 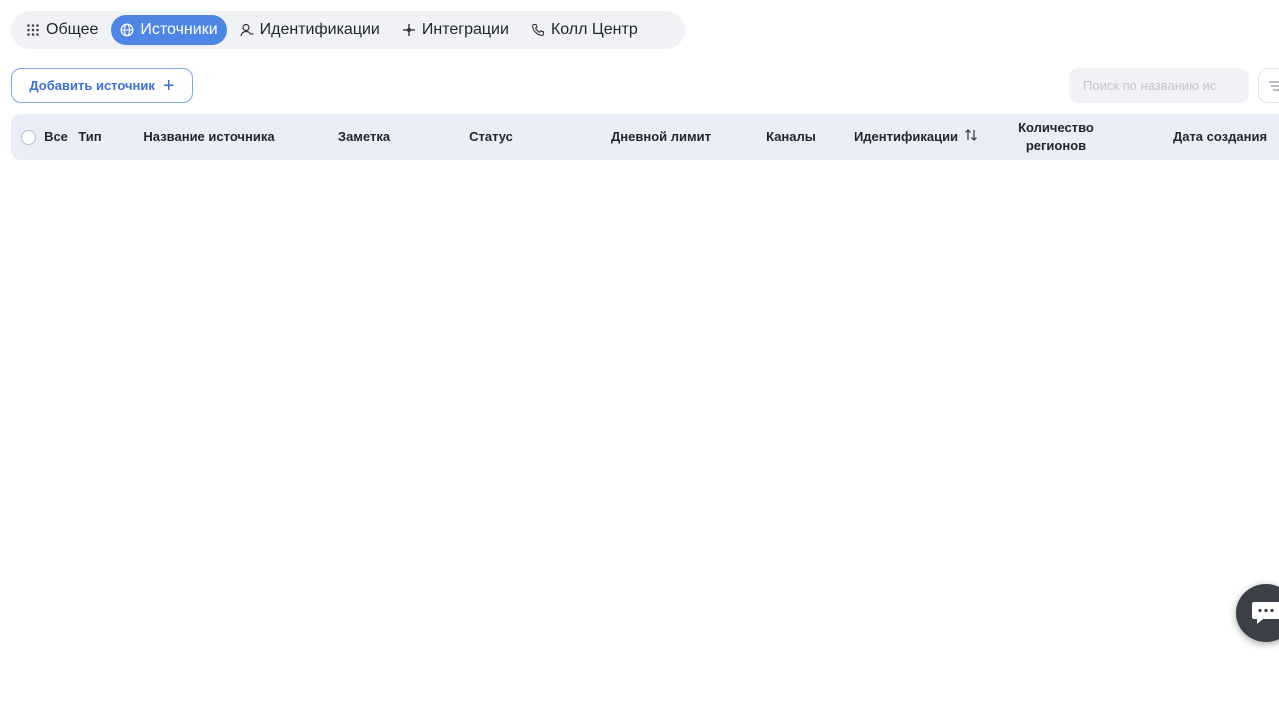 I want to click on created-date-line1: 27 Май. 2025 в, so click(x=1203, y=473).